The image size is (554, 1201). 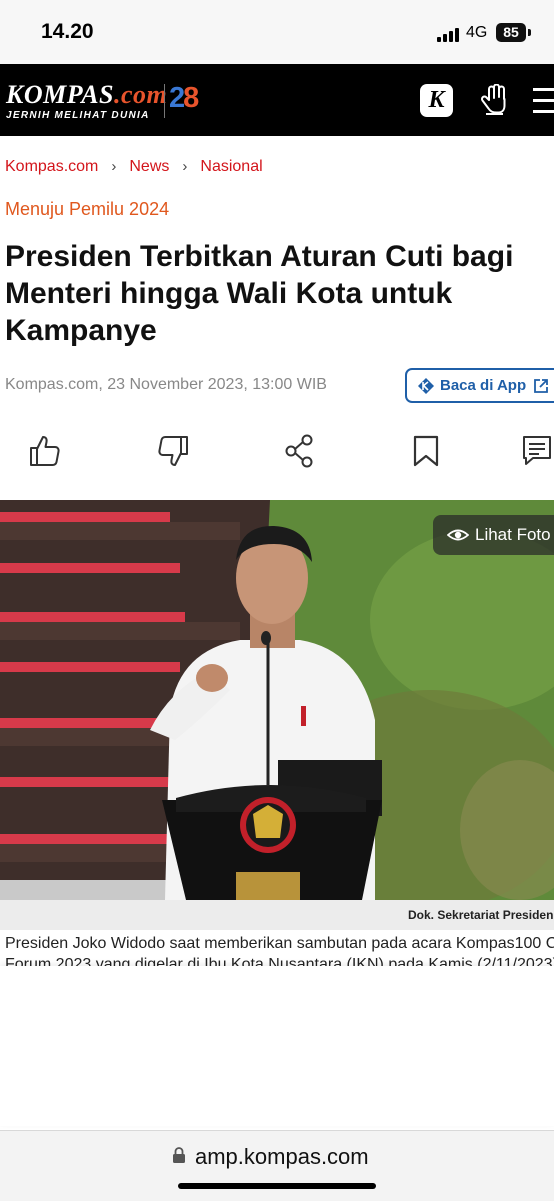 I want to click on photo-credit: Dok. Sekretariat Presiden, so click(x=481, y=915).